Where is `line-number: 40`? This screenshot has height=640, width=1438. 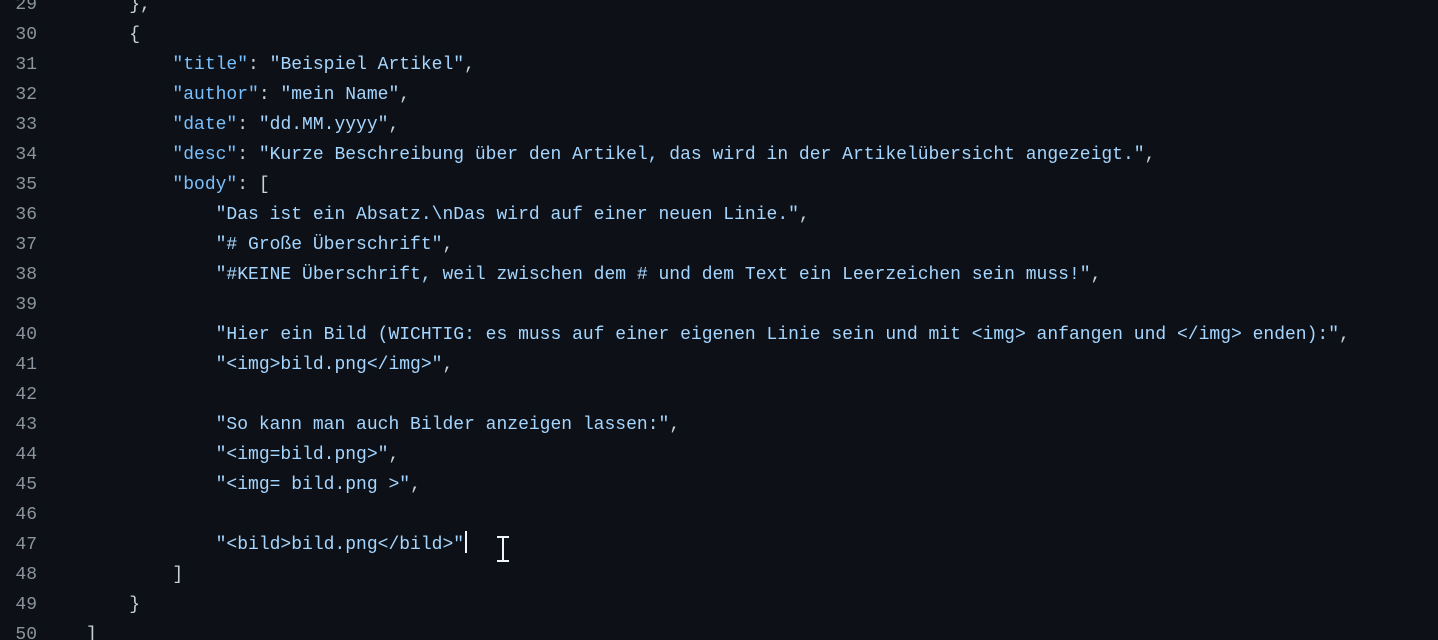 line-number: 40 is located at coordinates (26, 335).